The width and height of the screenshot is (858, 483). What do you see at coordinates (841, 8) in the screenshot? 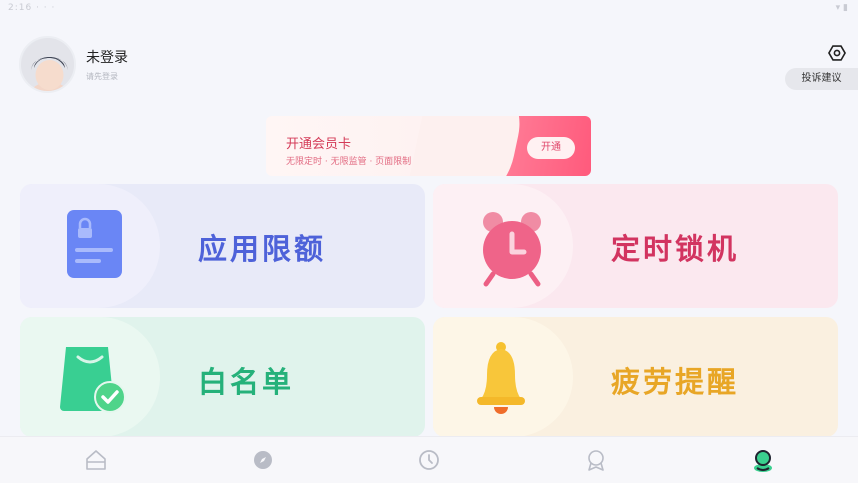
I see `status-bar-right: ▾ ▮` at bounding box center [841, 8].